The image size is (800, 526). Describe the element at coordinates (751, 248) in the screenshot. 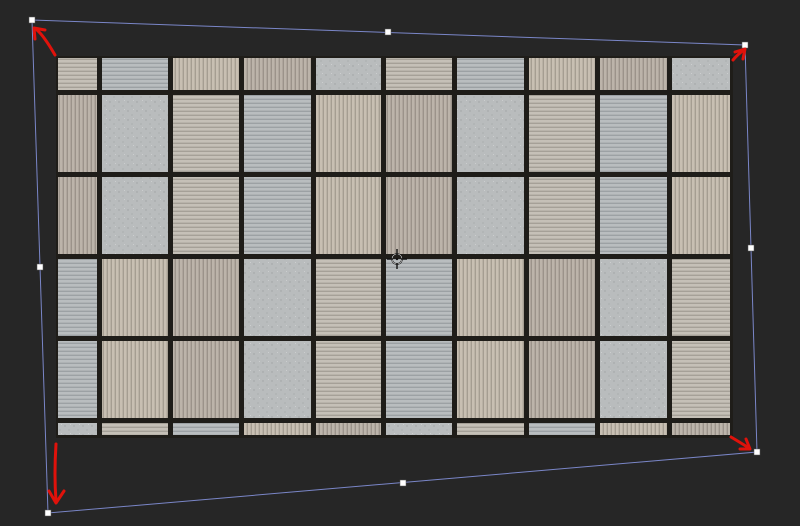

I see `middle-right-handle` at that location.